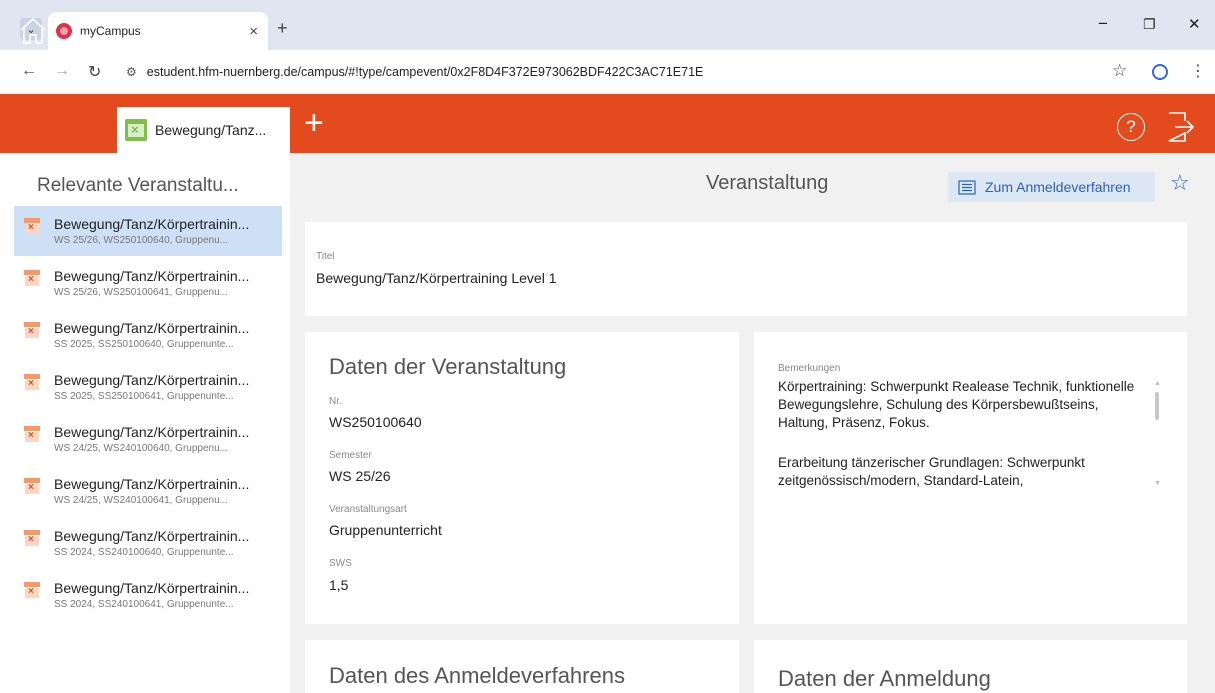  I want to click on sws-value: 1,5, so click(339, 585).